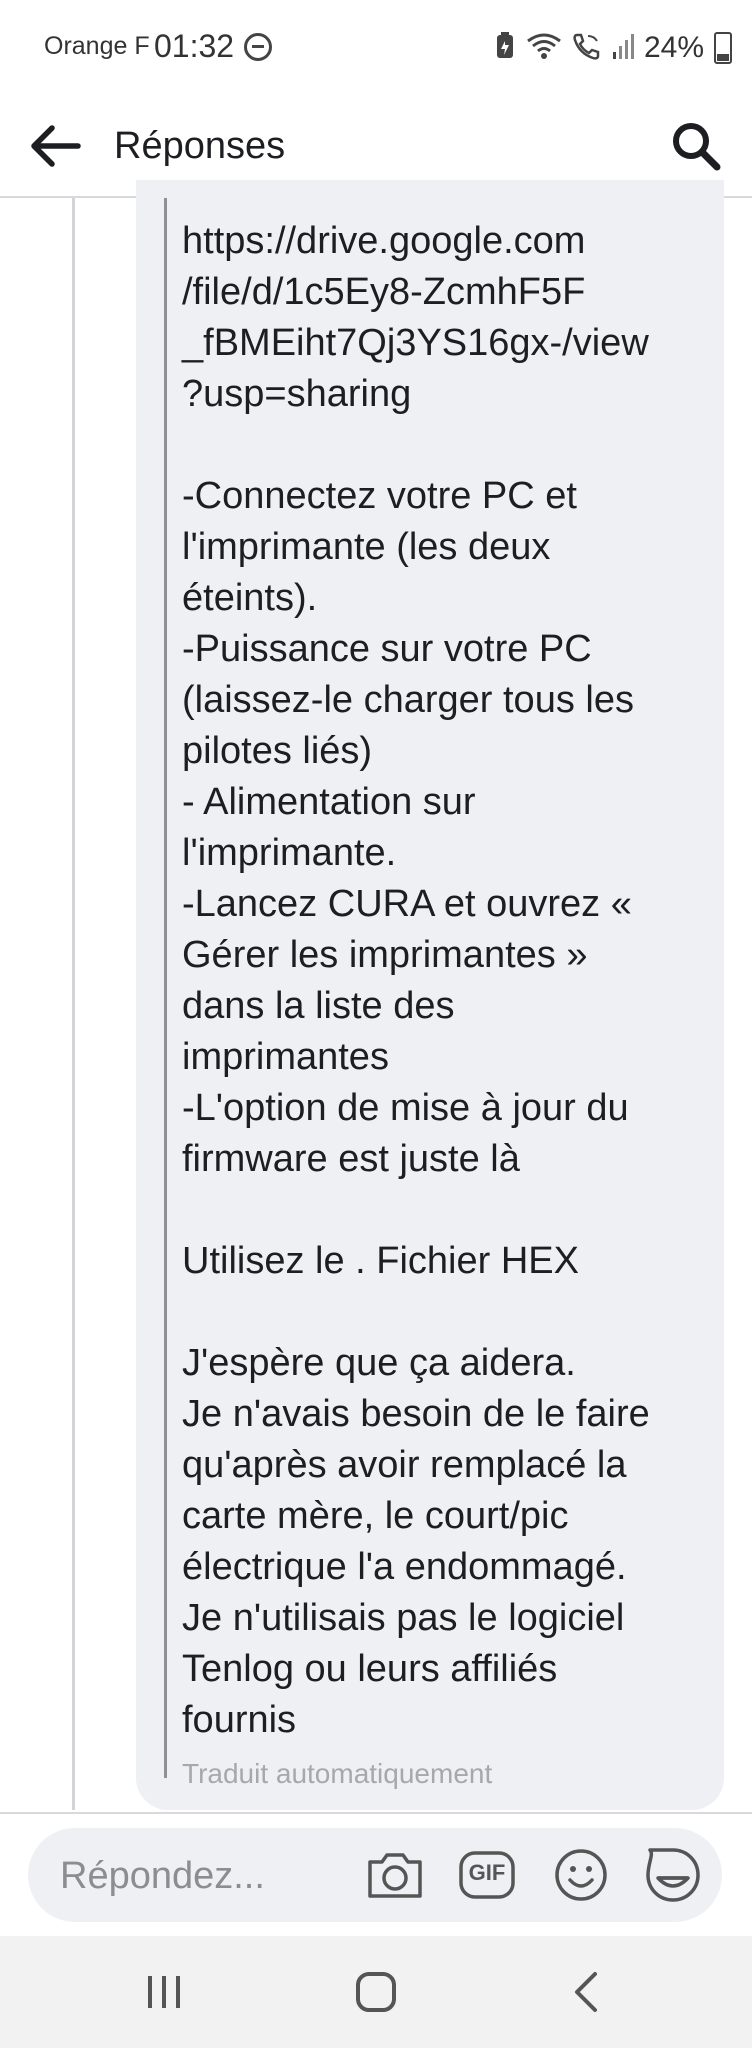  I want to click on back-button, so click(56, 146).